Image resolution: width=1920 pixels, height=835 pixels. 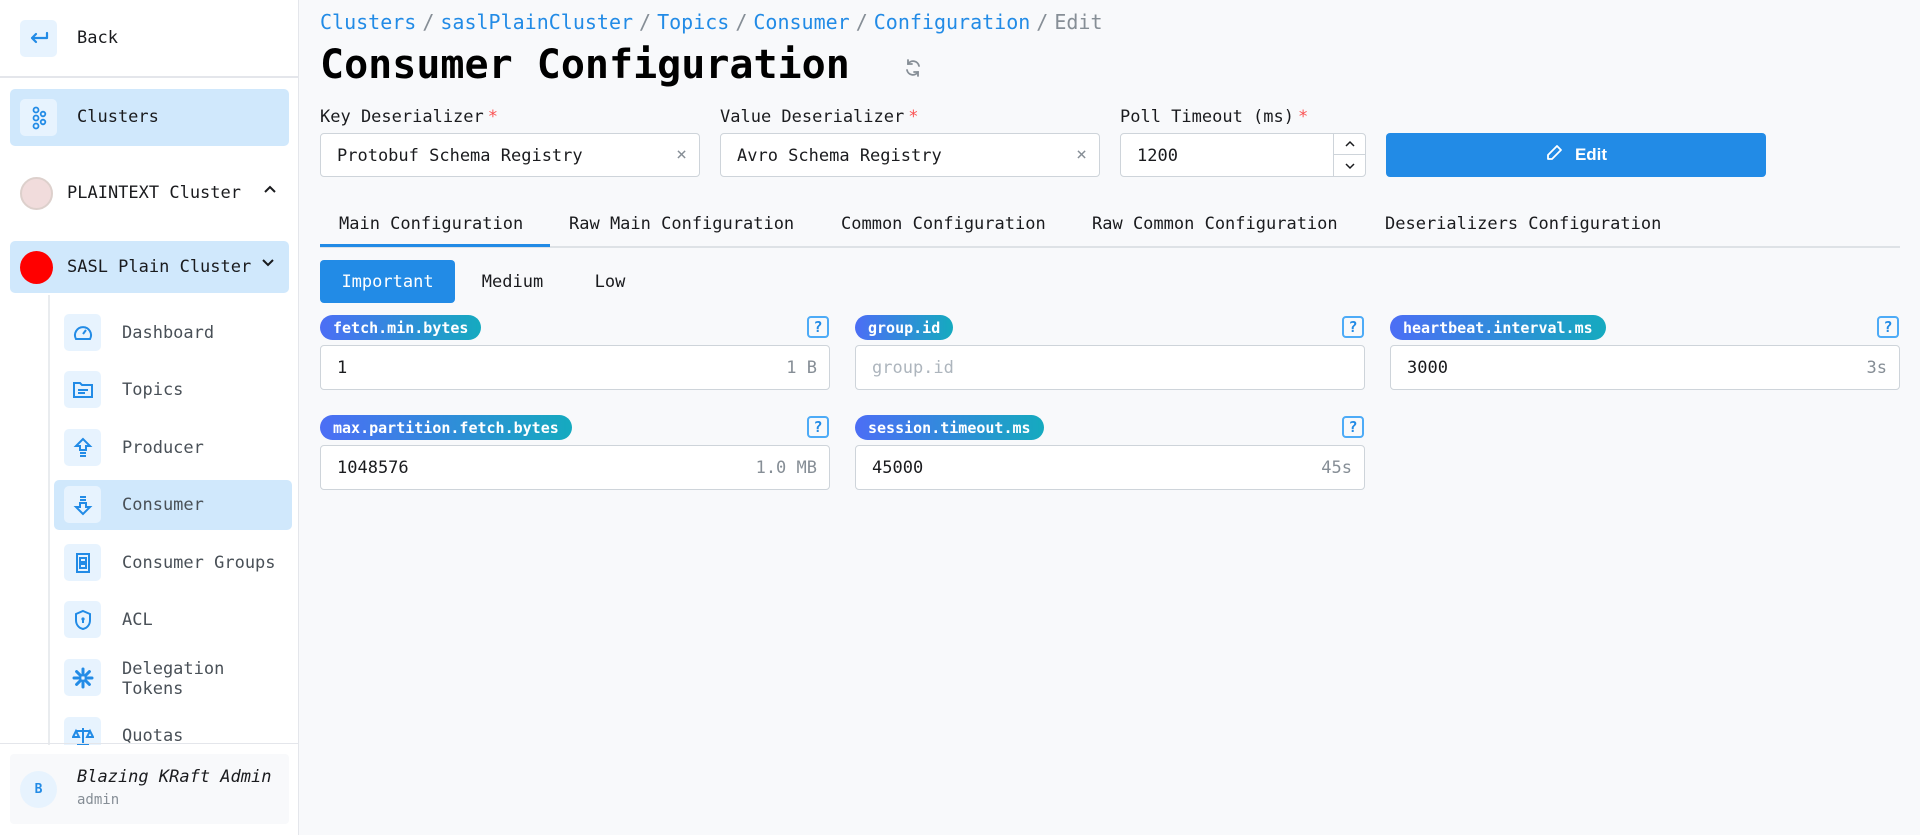 I want to click on tab-raw-main-configuration: Raw Main Configuration, so click(x=681, y=224).